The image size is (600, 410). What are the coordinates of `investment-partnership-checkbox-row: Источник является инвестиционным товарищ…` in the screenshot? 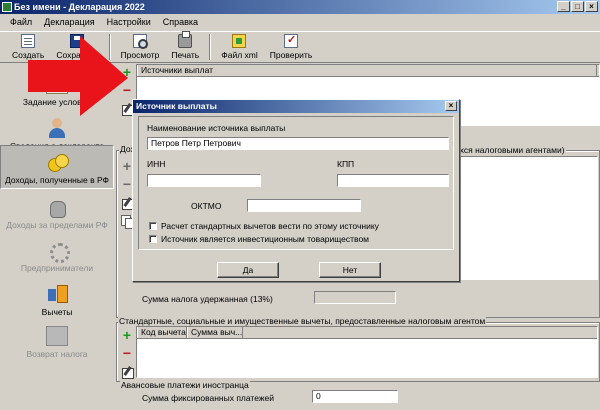 It's located at (259, 239).